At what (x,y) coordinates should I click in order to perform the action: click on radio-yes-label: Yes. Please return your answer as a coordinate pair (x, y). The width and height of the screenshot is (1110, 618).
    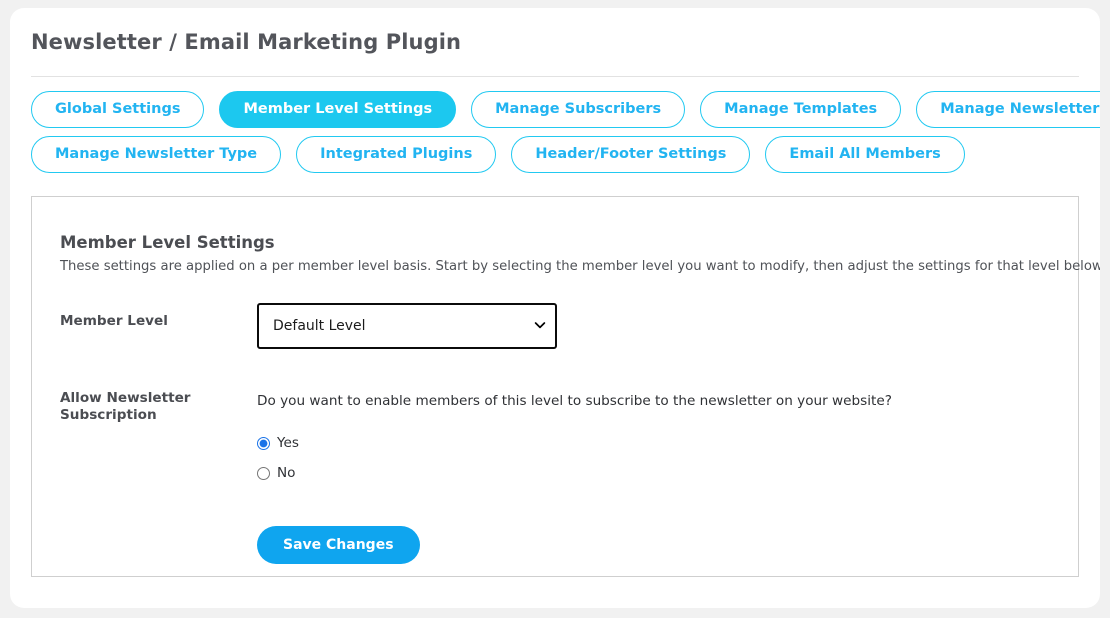
    Looking at the image, I should click on (288, 443).